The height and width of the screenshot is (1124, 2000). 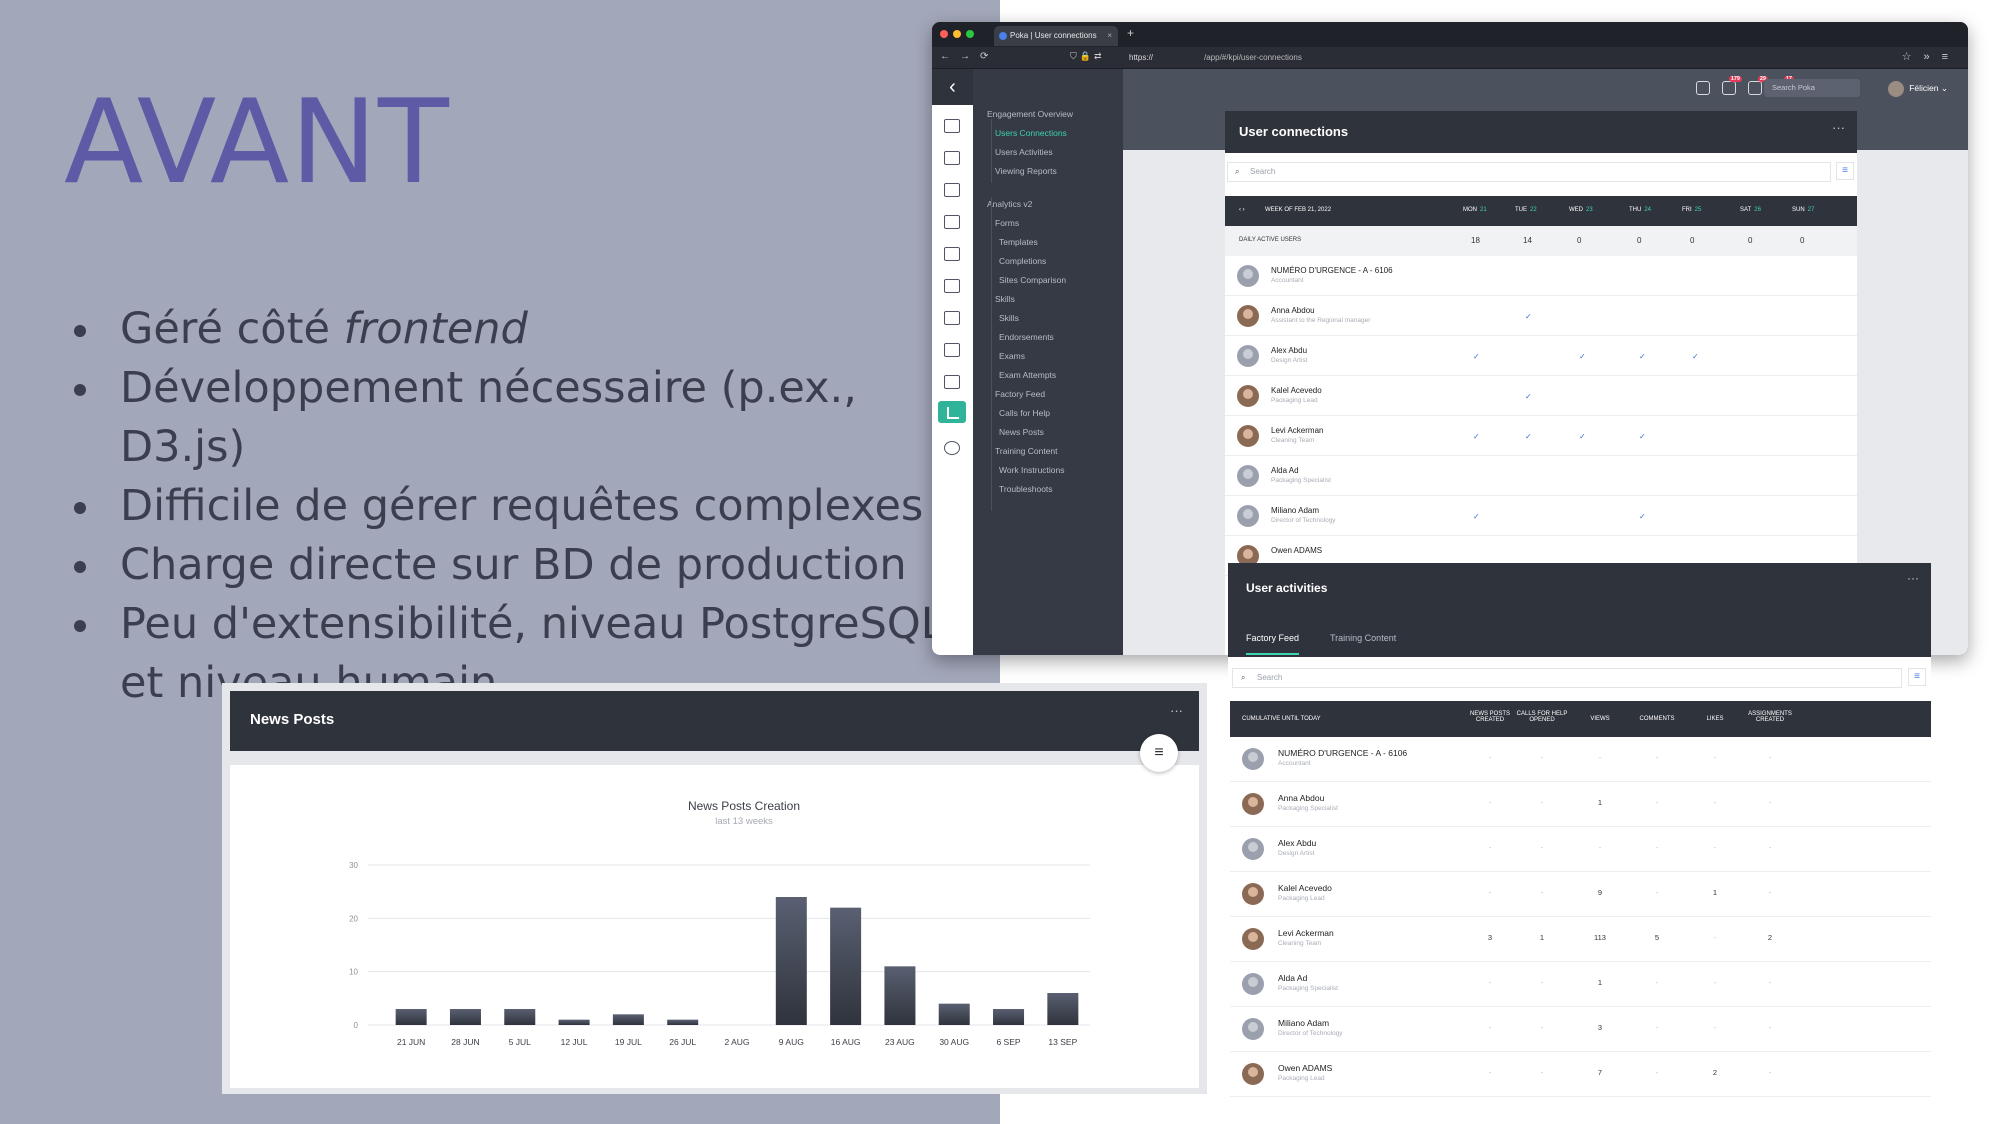 What do you see at coordinates (1321, 320) in the screenshot?
I see `user-role: Assistant to the Regional manager` at bounding box center [1321, 320].